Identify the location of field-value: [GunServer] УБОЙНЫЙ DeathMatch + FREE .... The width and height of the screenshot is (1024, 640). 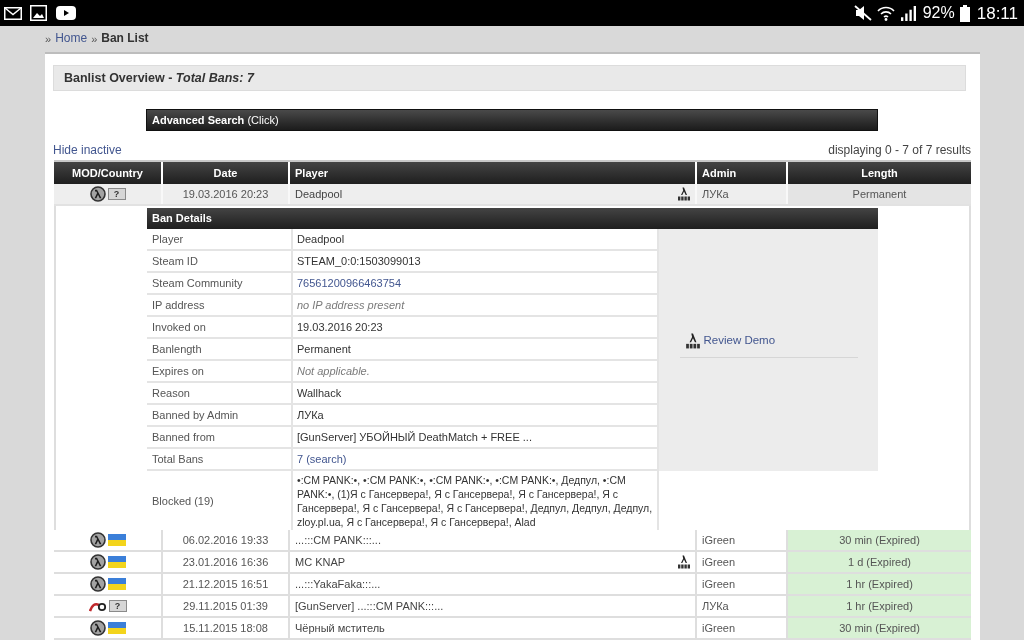
(476, 438).